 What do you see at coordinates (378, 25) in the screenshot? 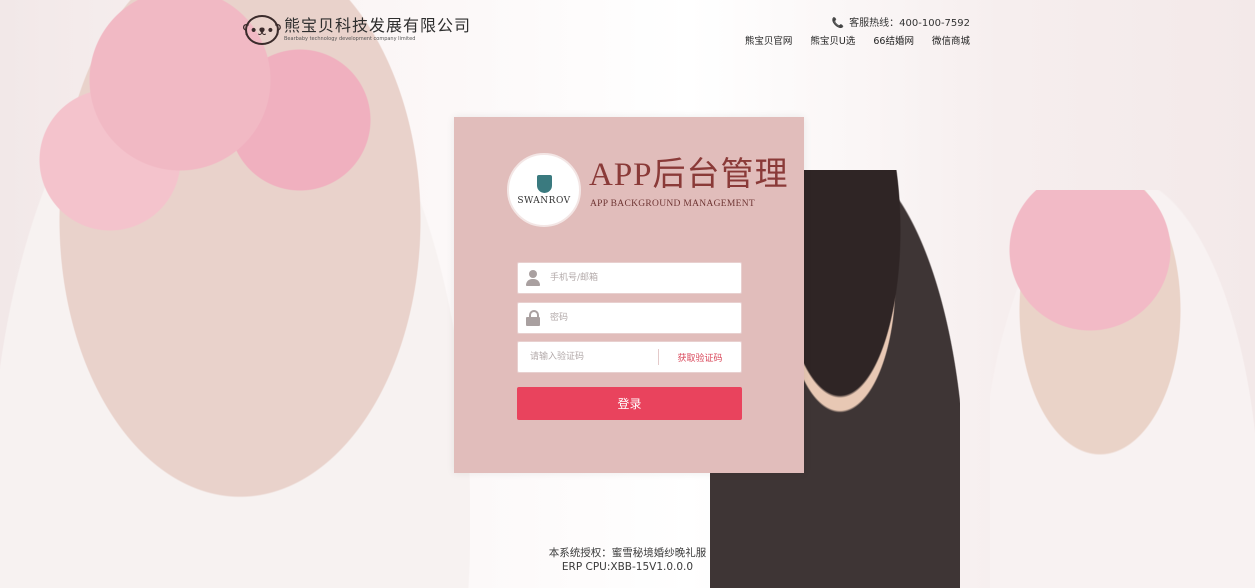
I see `brand-name: 熊宝贝科技发展有限公司` at bounding box center [378, 25].